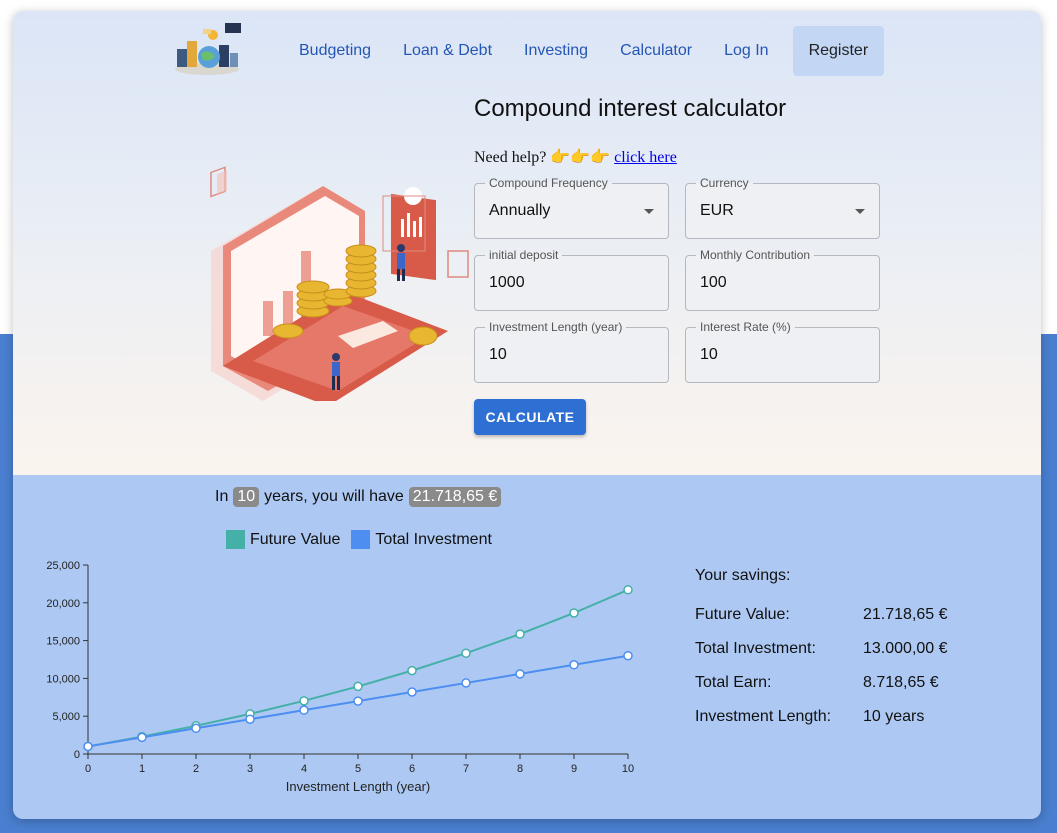 The height and width of the screenshot is (833, 1057). What do you see at coordinates (339, 283) in the screenshot?
I see `laptop-coins-illustration` at bounding box center [339, 283].